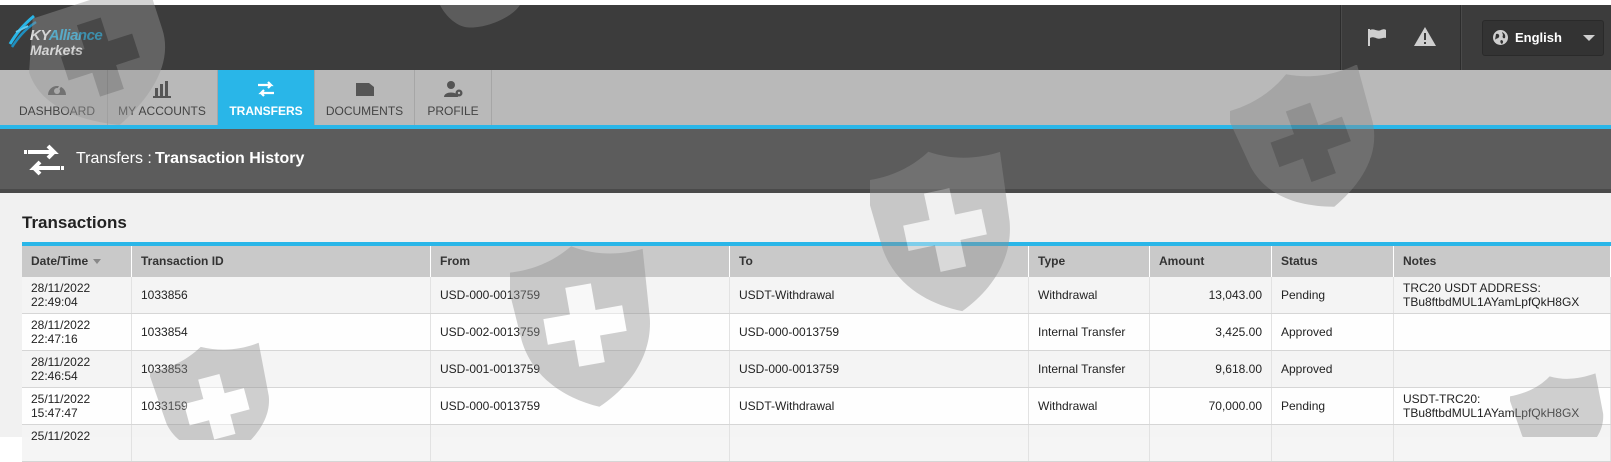  I want to click on cell-transaction-id, so click(281, 443).